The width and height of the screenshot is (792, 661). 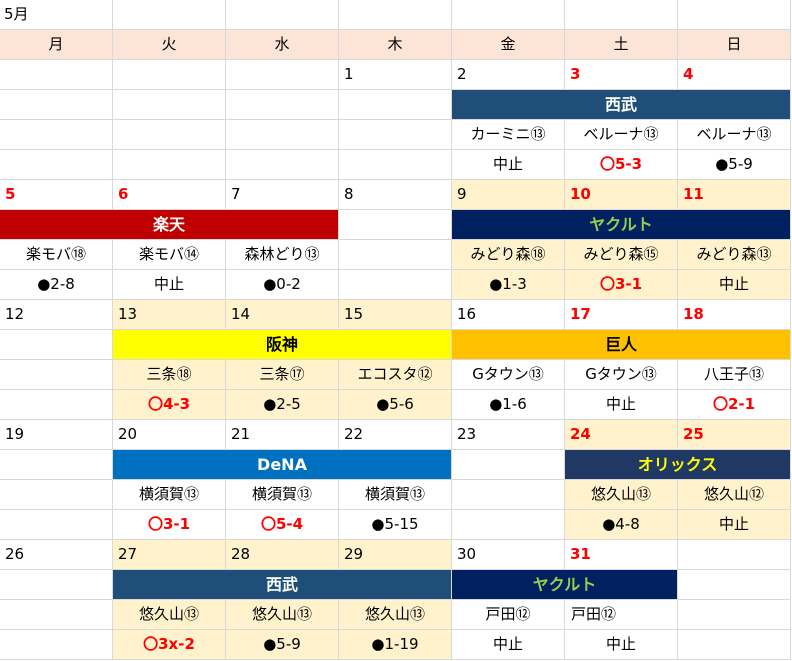 I want to click on result-cell: ●5-6, so click(x=395, y=405).